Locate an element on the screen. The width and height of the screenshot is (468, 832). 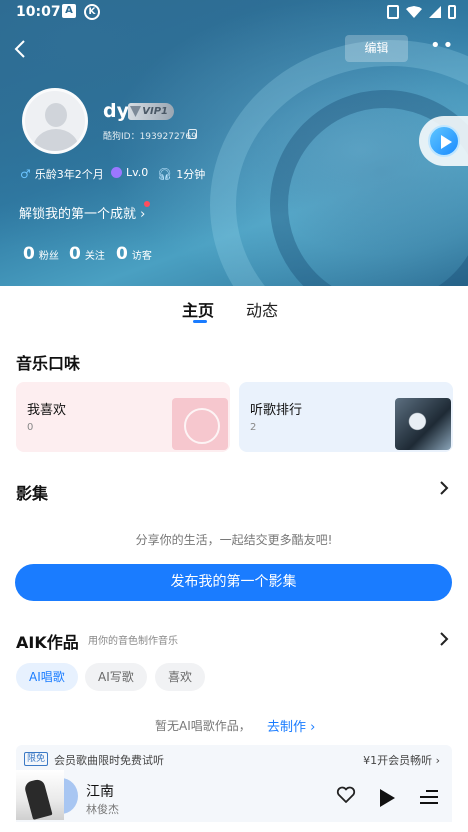
level-text: Lv.0 is located at coordinates (137, 172).